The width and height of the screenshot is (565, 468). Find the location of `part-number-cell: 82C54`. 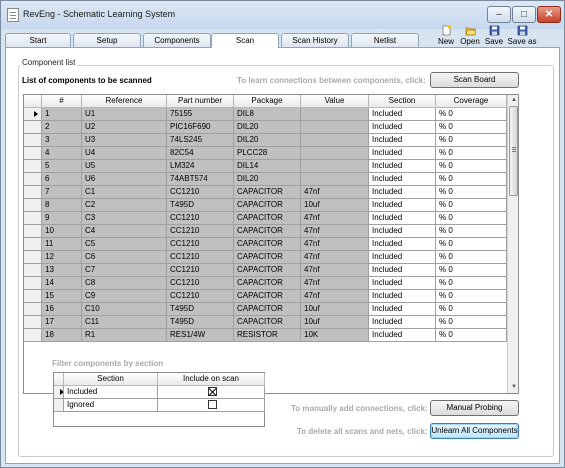

part-number-cell: 82C54 is located at coordinates (200, 153).